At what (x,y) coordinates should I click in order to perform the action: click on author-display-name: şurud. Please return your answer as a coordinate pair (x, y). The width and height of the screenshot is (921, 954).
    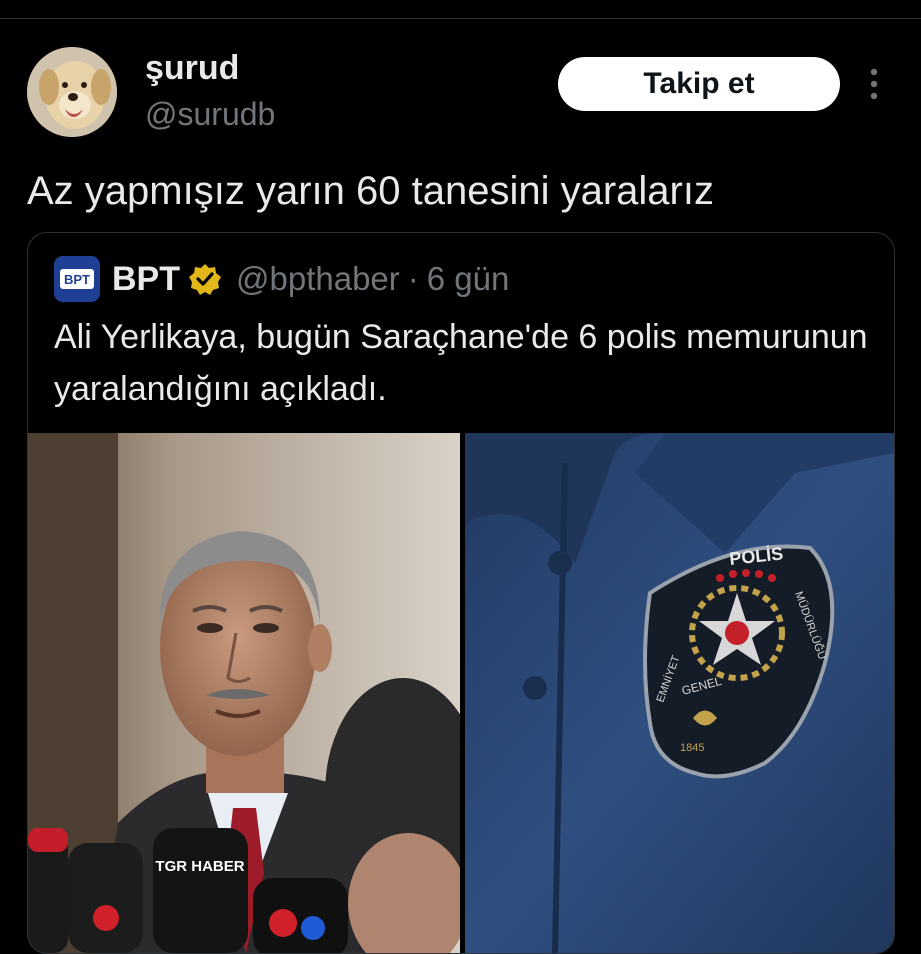
    Looking at the image, I should click on (192, 68).